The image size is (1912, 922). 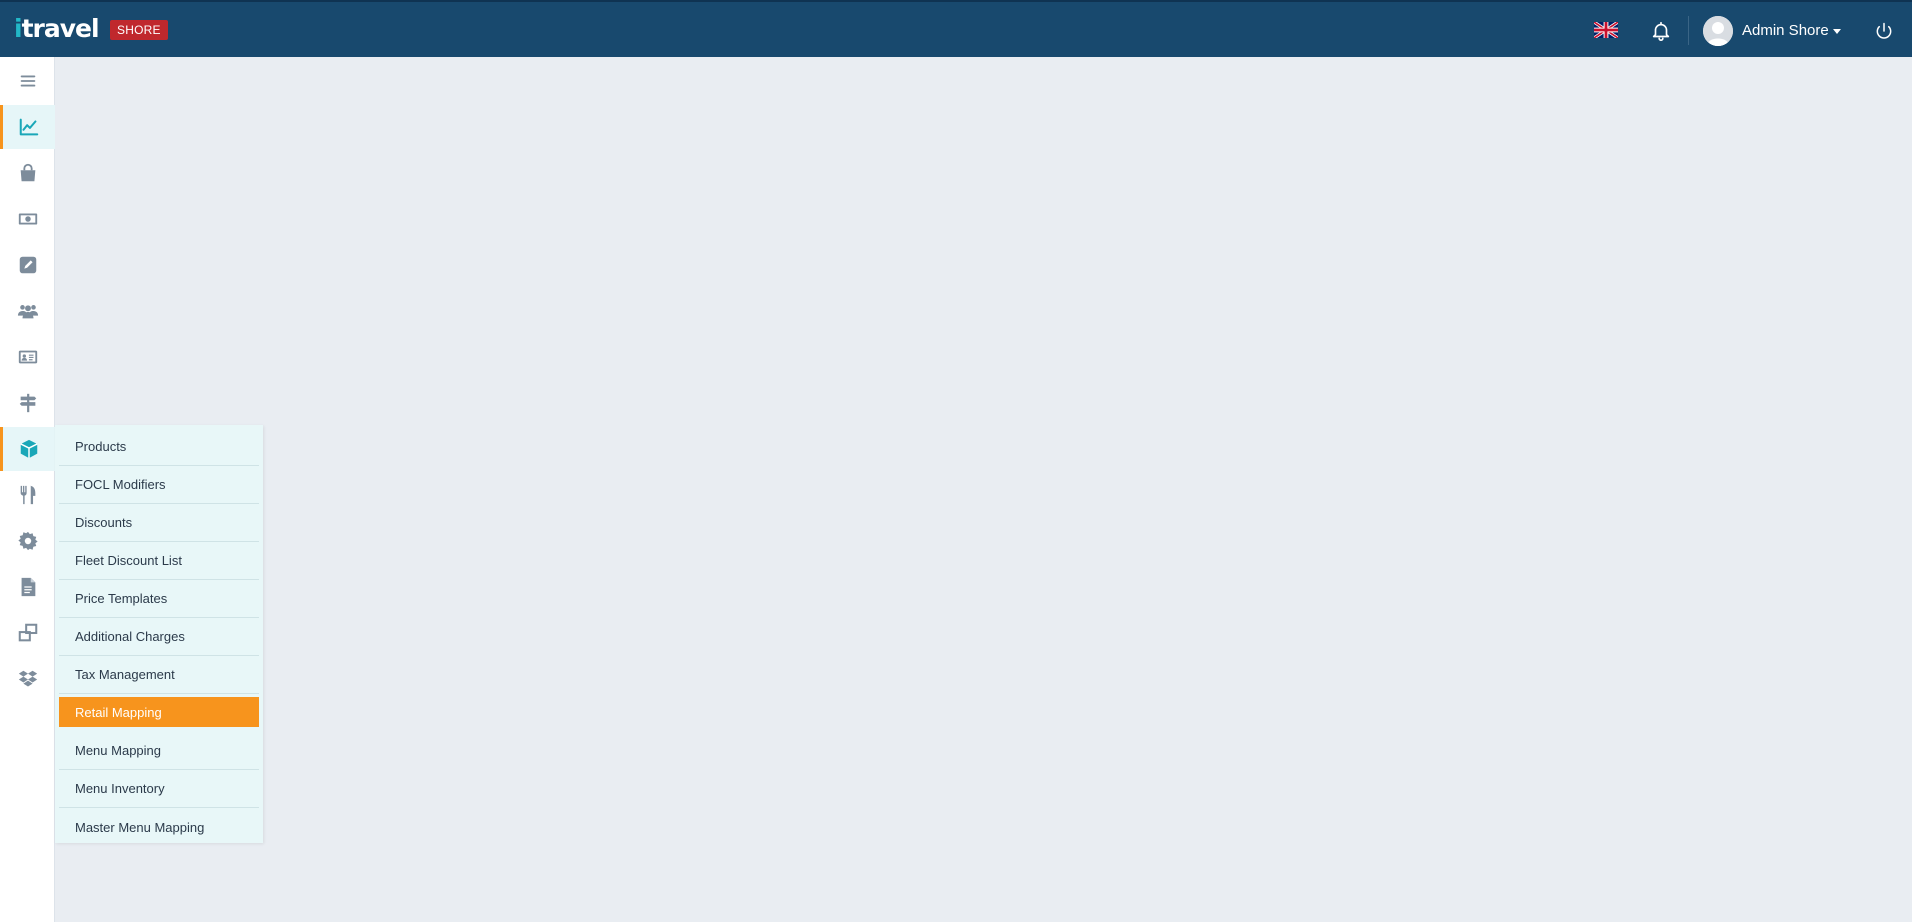 What do you see at coordinates (125, 674) in the screenshot?
I see `submenu-item-label: Tax Management` at bounding box center [125, 674].